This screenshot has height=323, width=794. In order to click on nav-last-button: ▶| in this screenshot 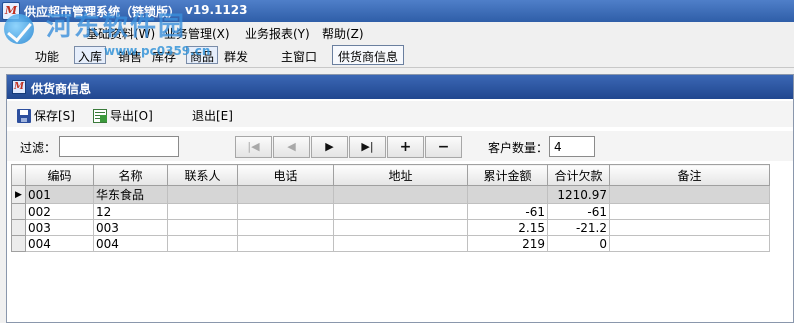, I will do `click(367, 147)`.